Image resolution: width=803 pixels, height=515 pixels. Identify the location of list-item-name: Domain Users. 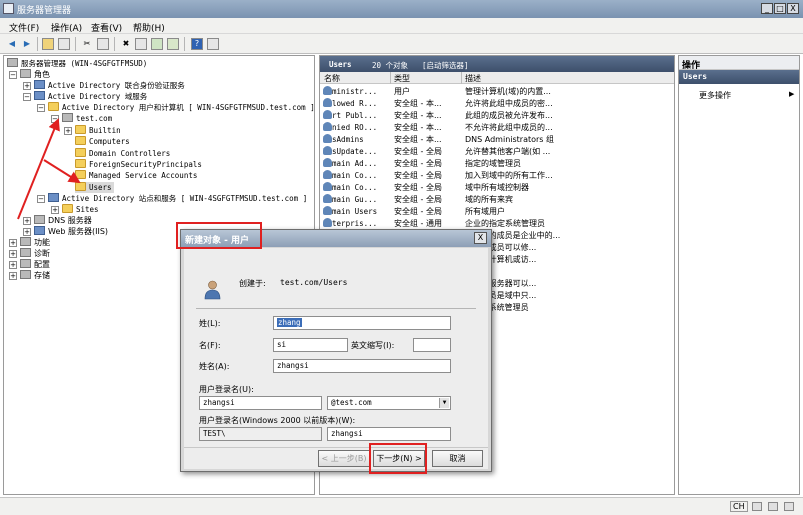
(357, 212).